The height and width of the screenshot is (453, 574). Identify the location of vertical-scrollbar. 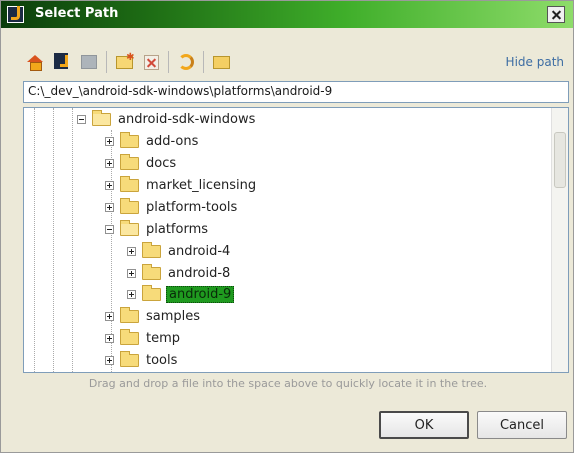
(559, 240).